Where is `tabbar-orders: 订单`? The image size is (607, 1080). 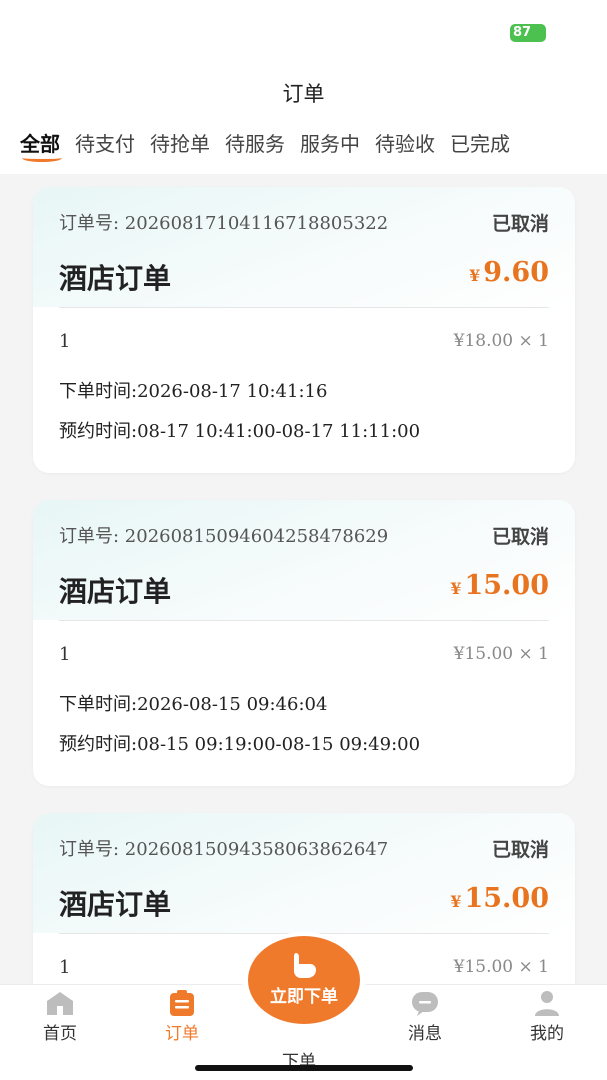 tabbar-orders: 订单 is located at coordinates (182, 1016).